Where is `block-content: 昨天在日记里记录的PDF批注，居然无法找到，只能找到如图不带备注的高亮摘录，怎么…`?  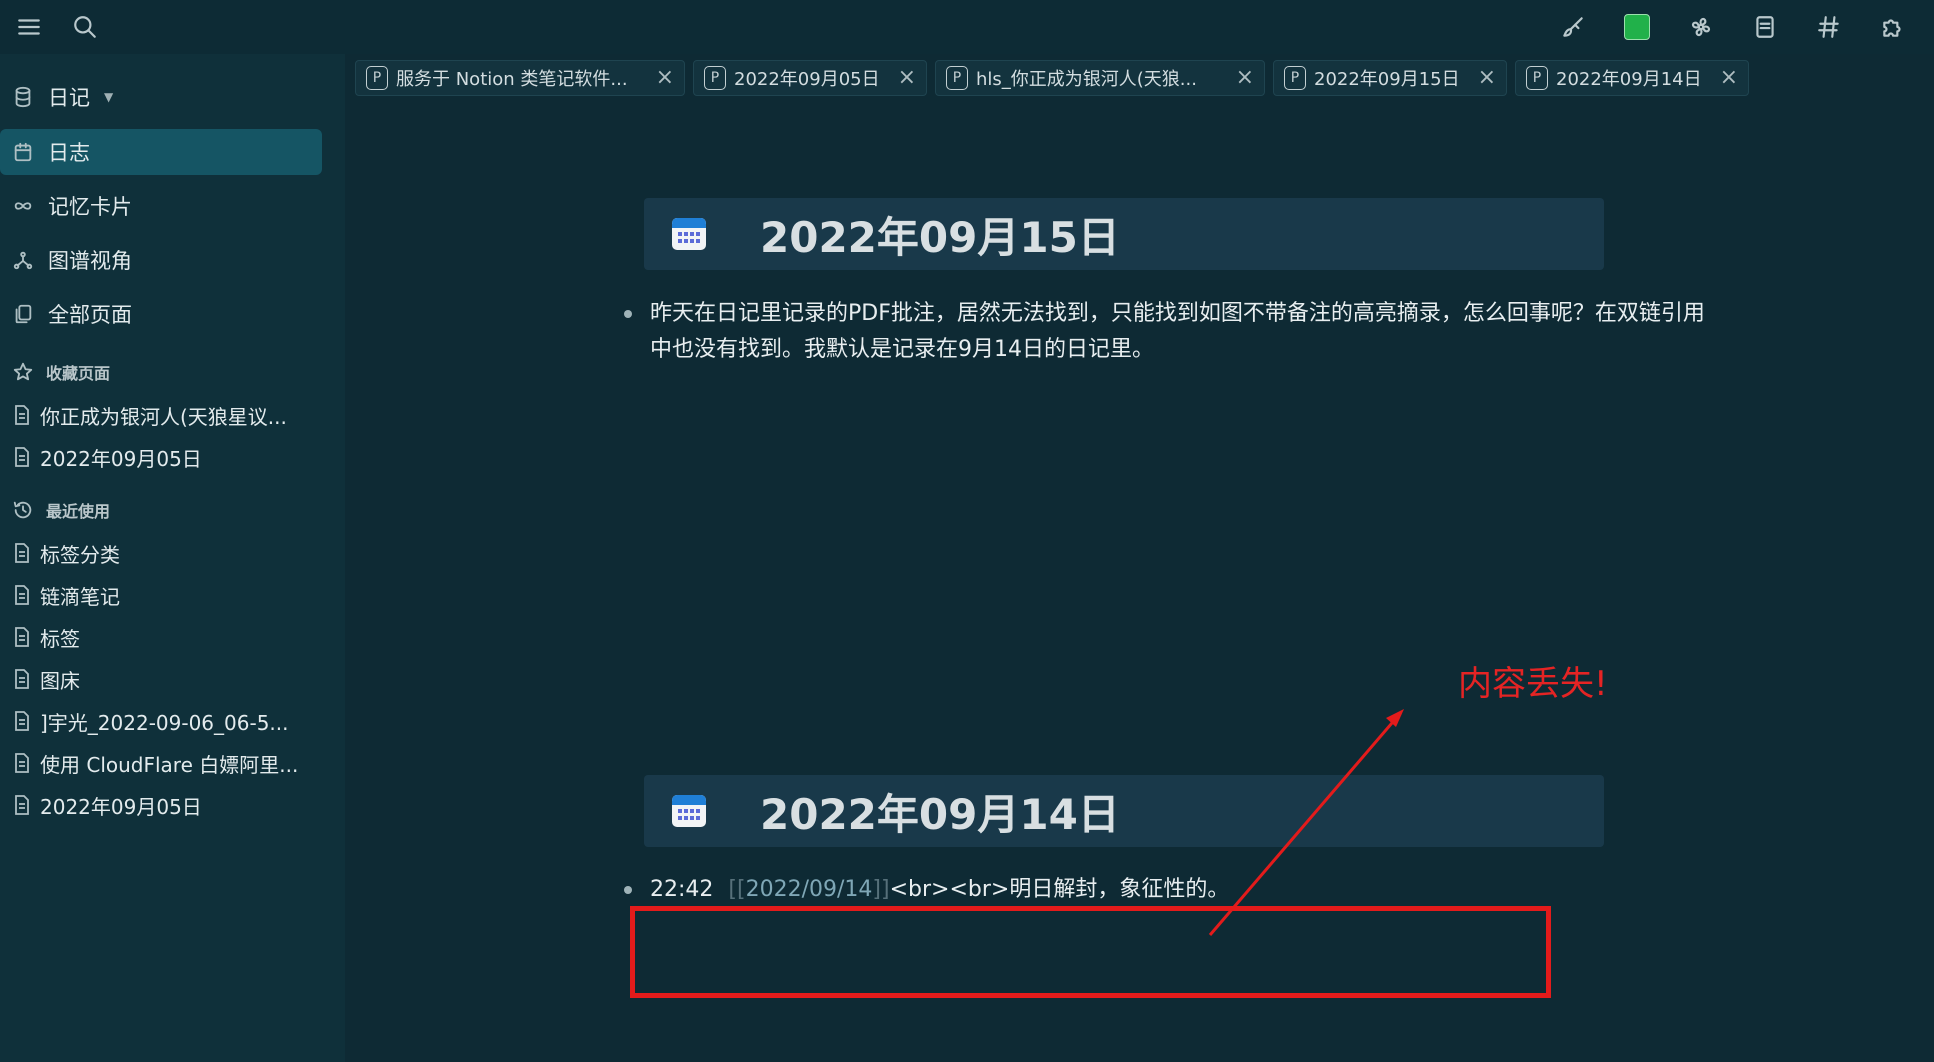
block-content: 昨天在日记里记录的PDF批注，居然无法找到，只能找到如图不带备注的高亮摘录，怎么… is located at coordinates (1177, 332).